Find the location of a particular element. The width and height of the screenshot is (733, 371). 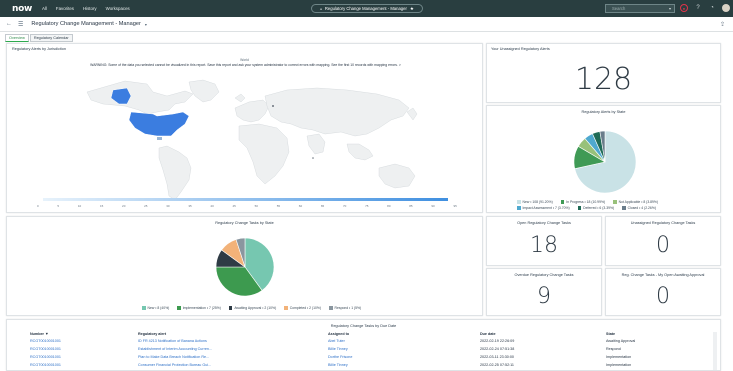

dashboard-list-icon: ☰ is located at coordinates (20, 24).